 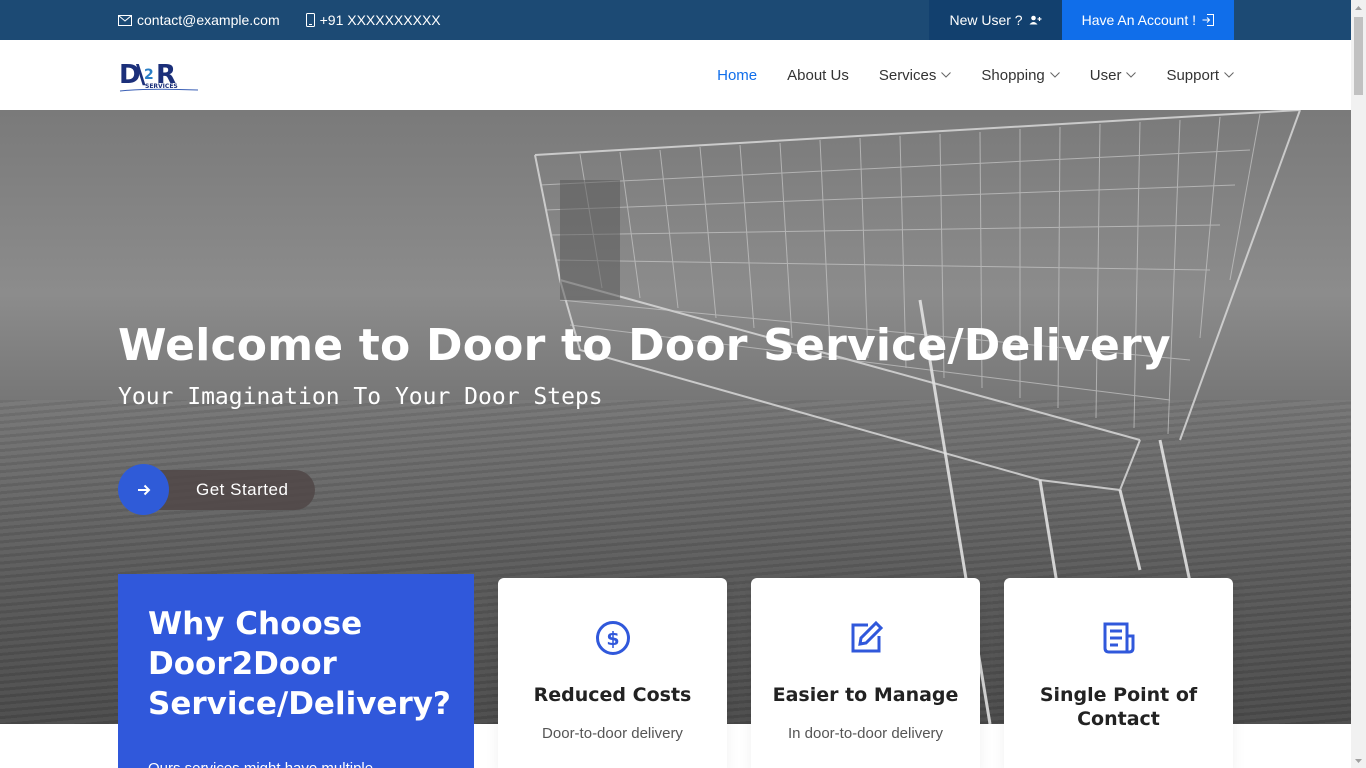 I want to click on arrow-right-icon, so click(x=143, y=489).